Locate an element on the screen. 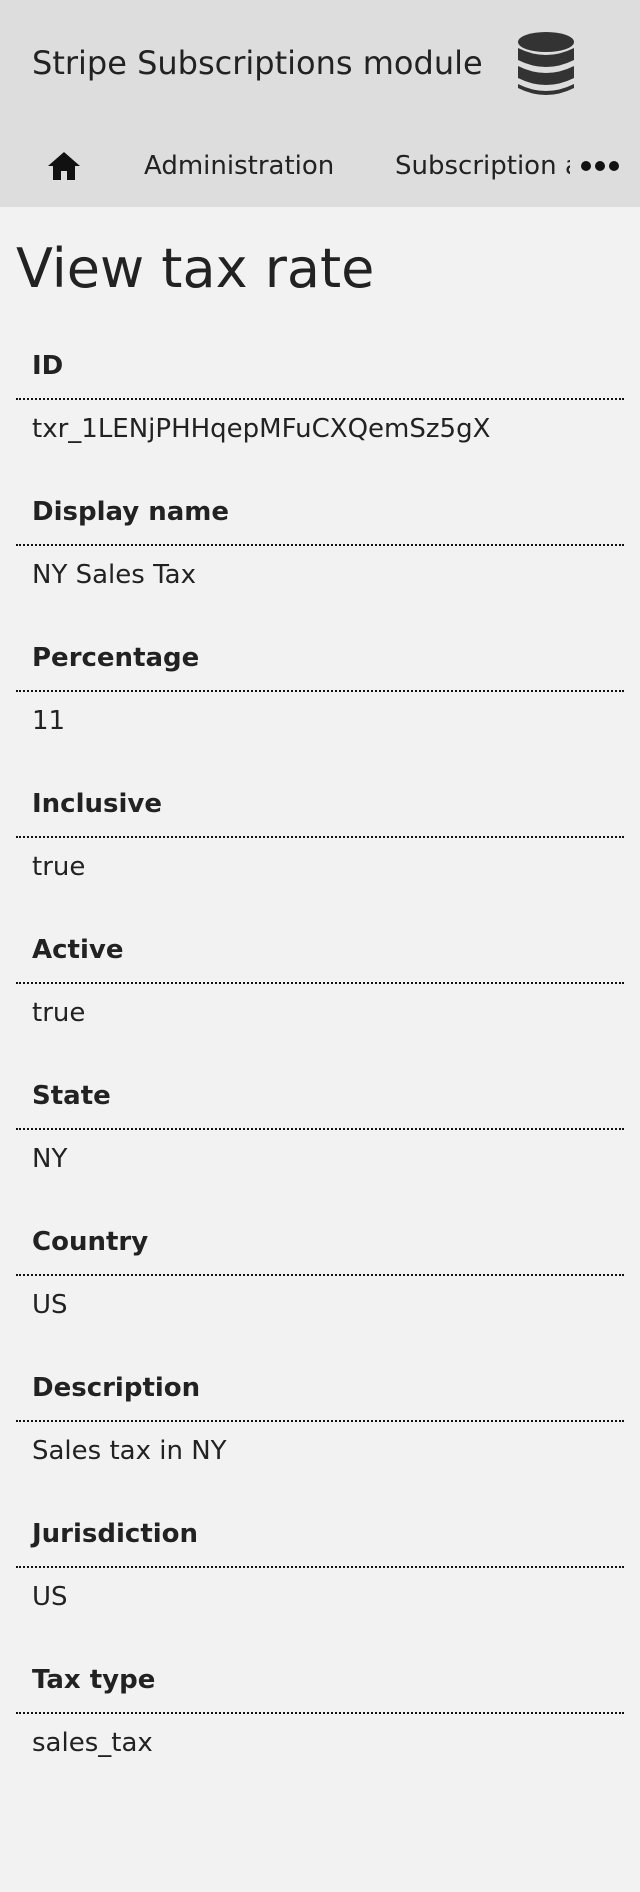 The height and width of the screenshot is (1892, 640). field-jurisdiction: Jurisdiction US is located at coordinates (320, 1578).